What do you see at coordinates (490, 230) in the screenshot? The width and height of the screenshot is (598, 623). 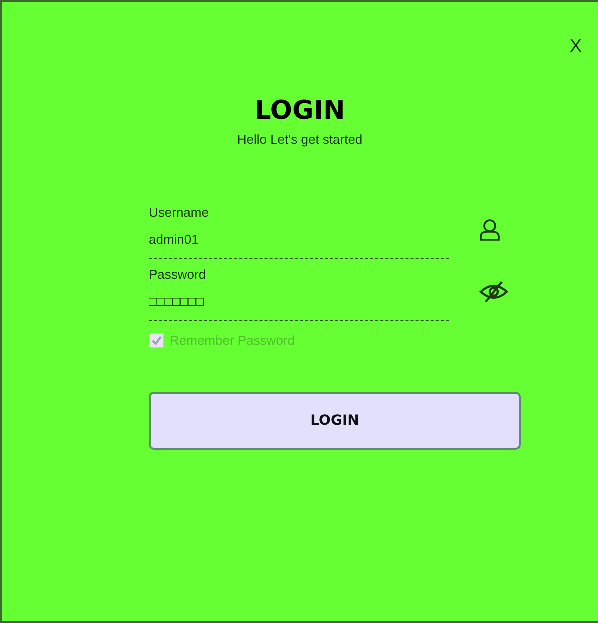 I see `user-icon` at bounding box center [490, 230].